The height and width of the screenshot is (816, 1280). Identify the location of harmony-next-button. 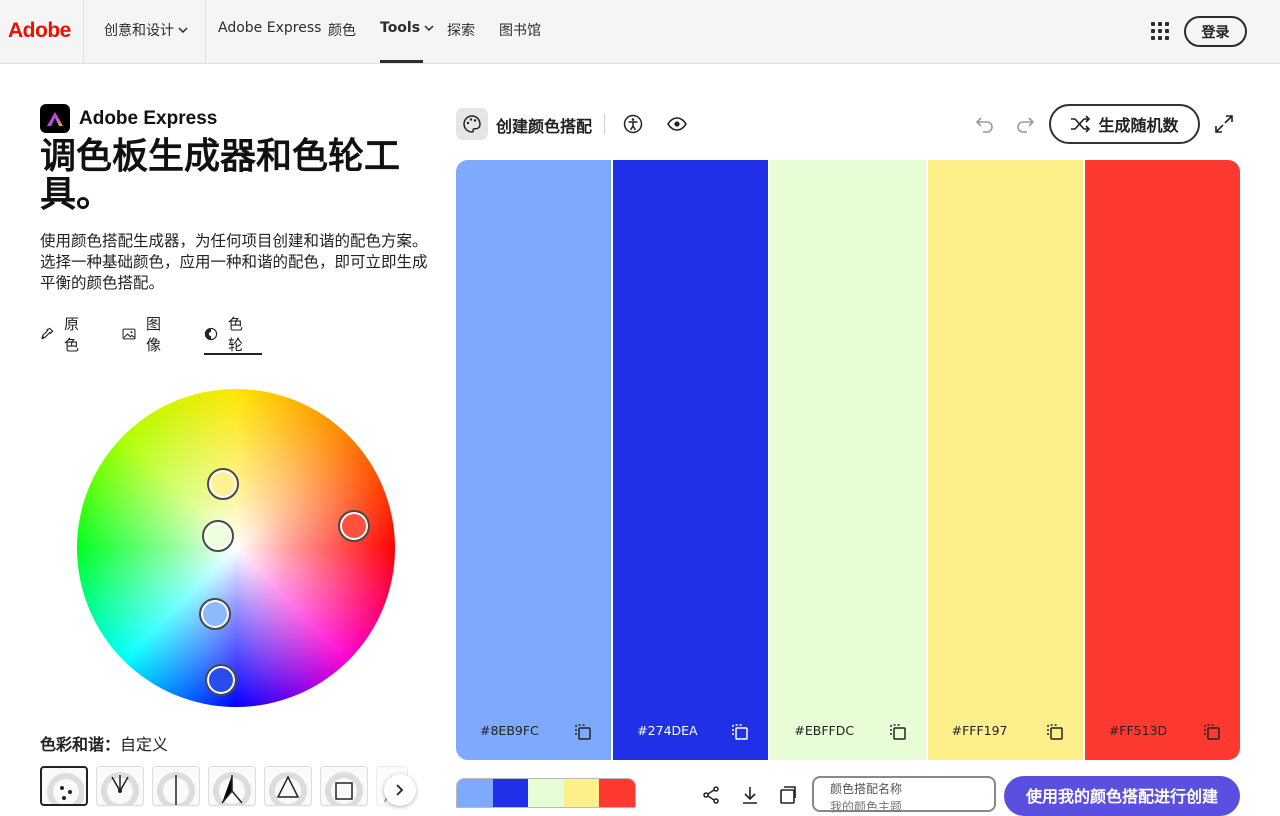
(400, 790).